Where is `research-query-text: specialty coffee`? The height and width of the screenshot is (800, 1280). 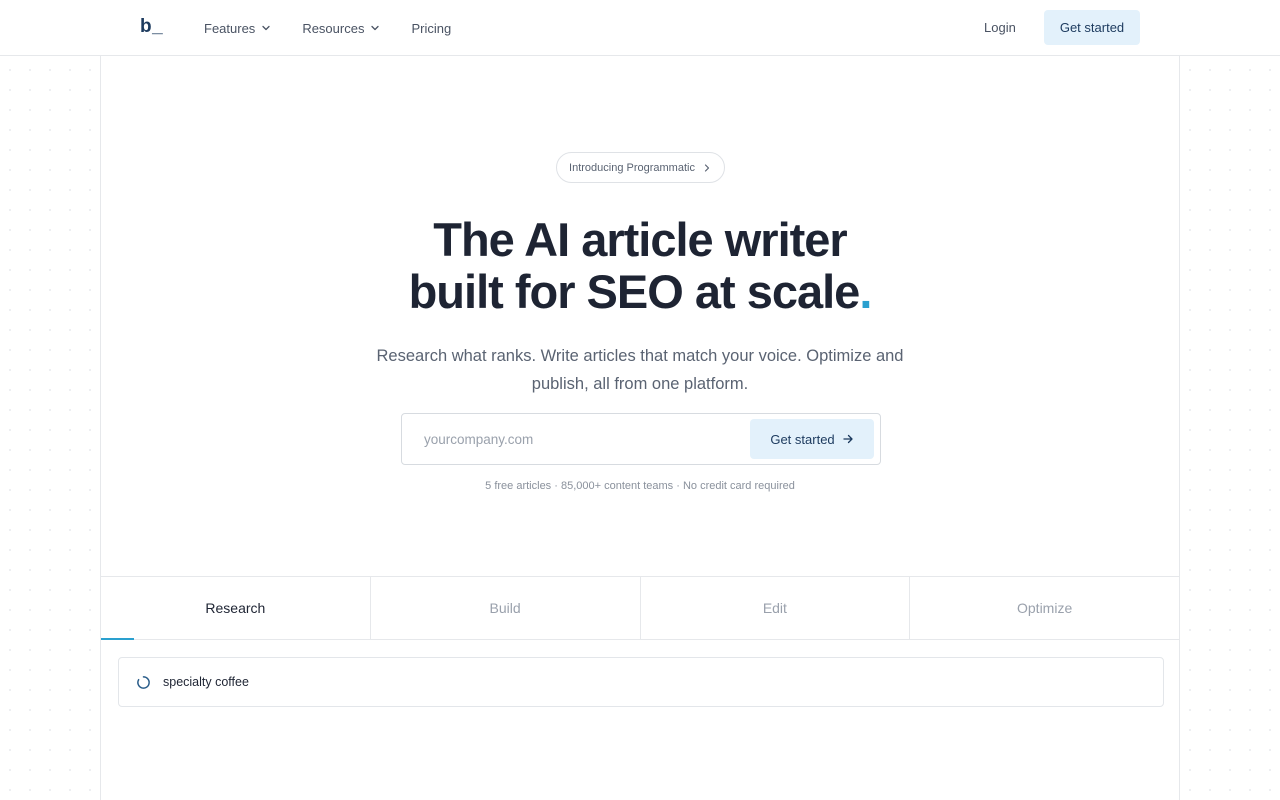 research-query-text: specialty coffee is located at coordinates (206, 682).